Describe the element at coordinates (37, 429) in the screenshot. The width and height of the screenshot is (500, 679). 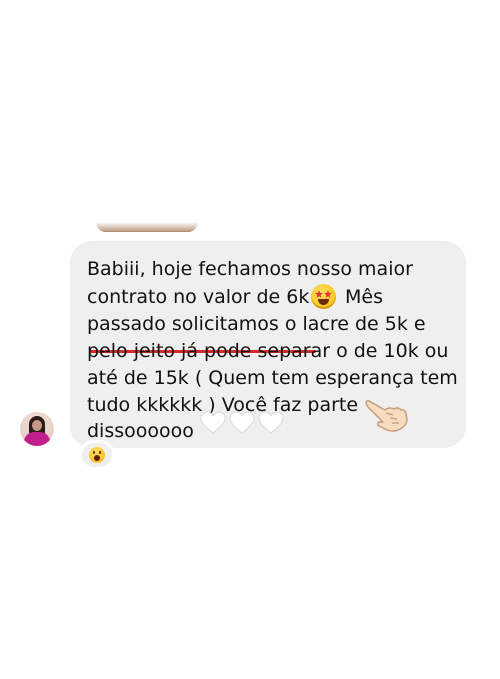
I see `sender-avatar` at that location.